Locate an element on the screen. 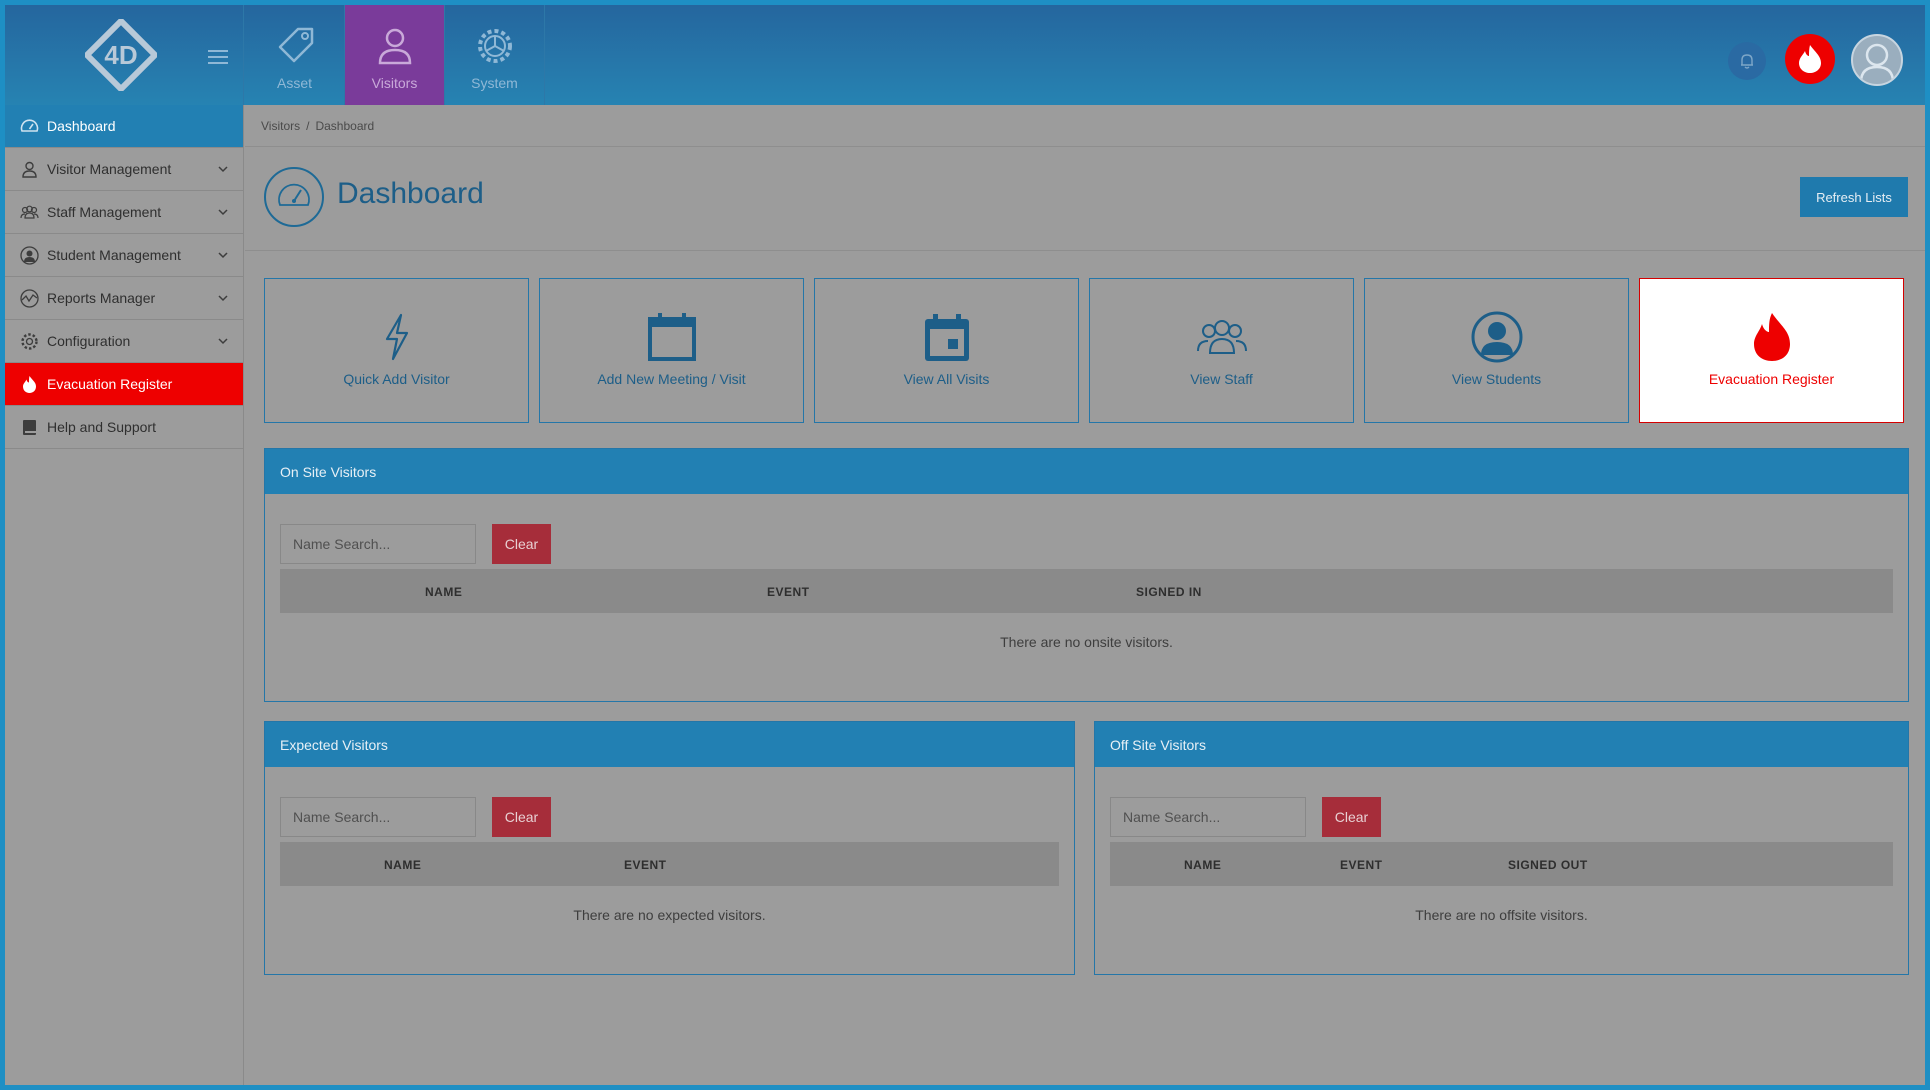 The width and height of the screenshot is (1930, 1090). sidebar-item-label: Reports Manager is located at coordinates (101, 298).